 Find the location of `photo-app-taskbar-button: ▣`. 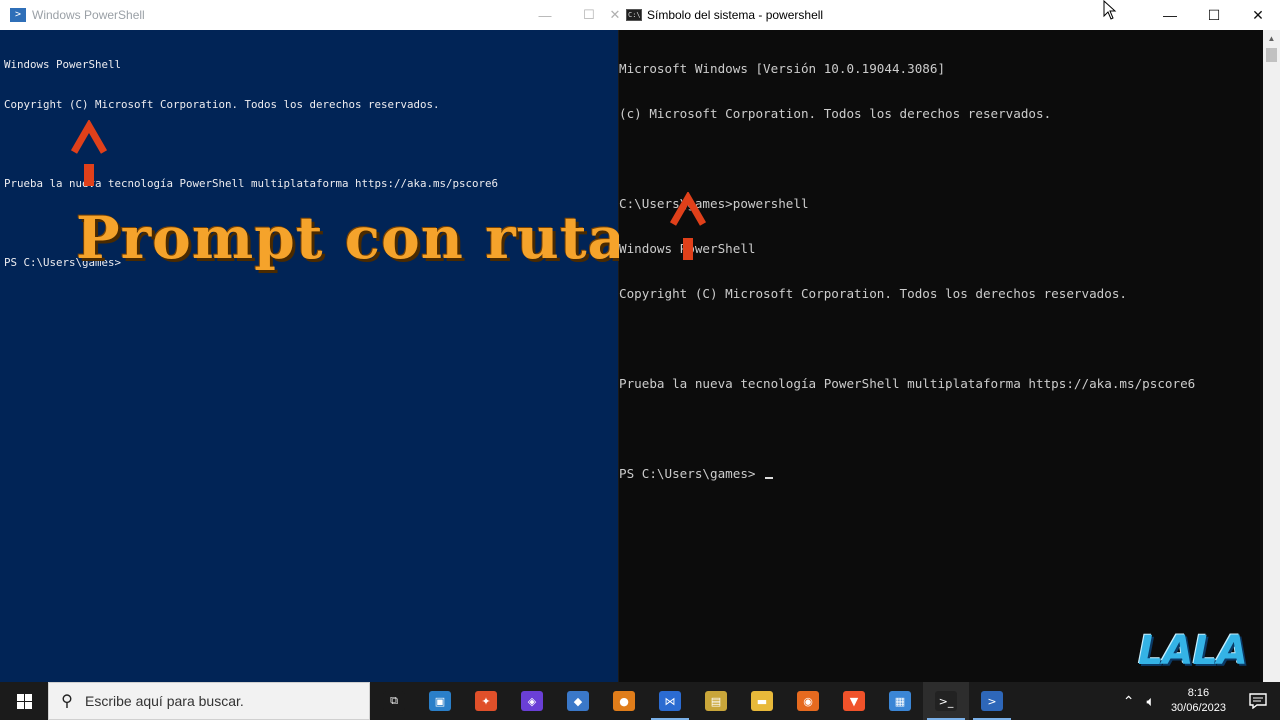

photo-app-taskbar-button: ▣ is located at coordinates (440, 701).